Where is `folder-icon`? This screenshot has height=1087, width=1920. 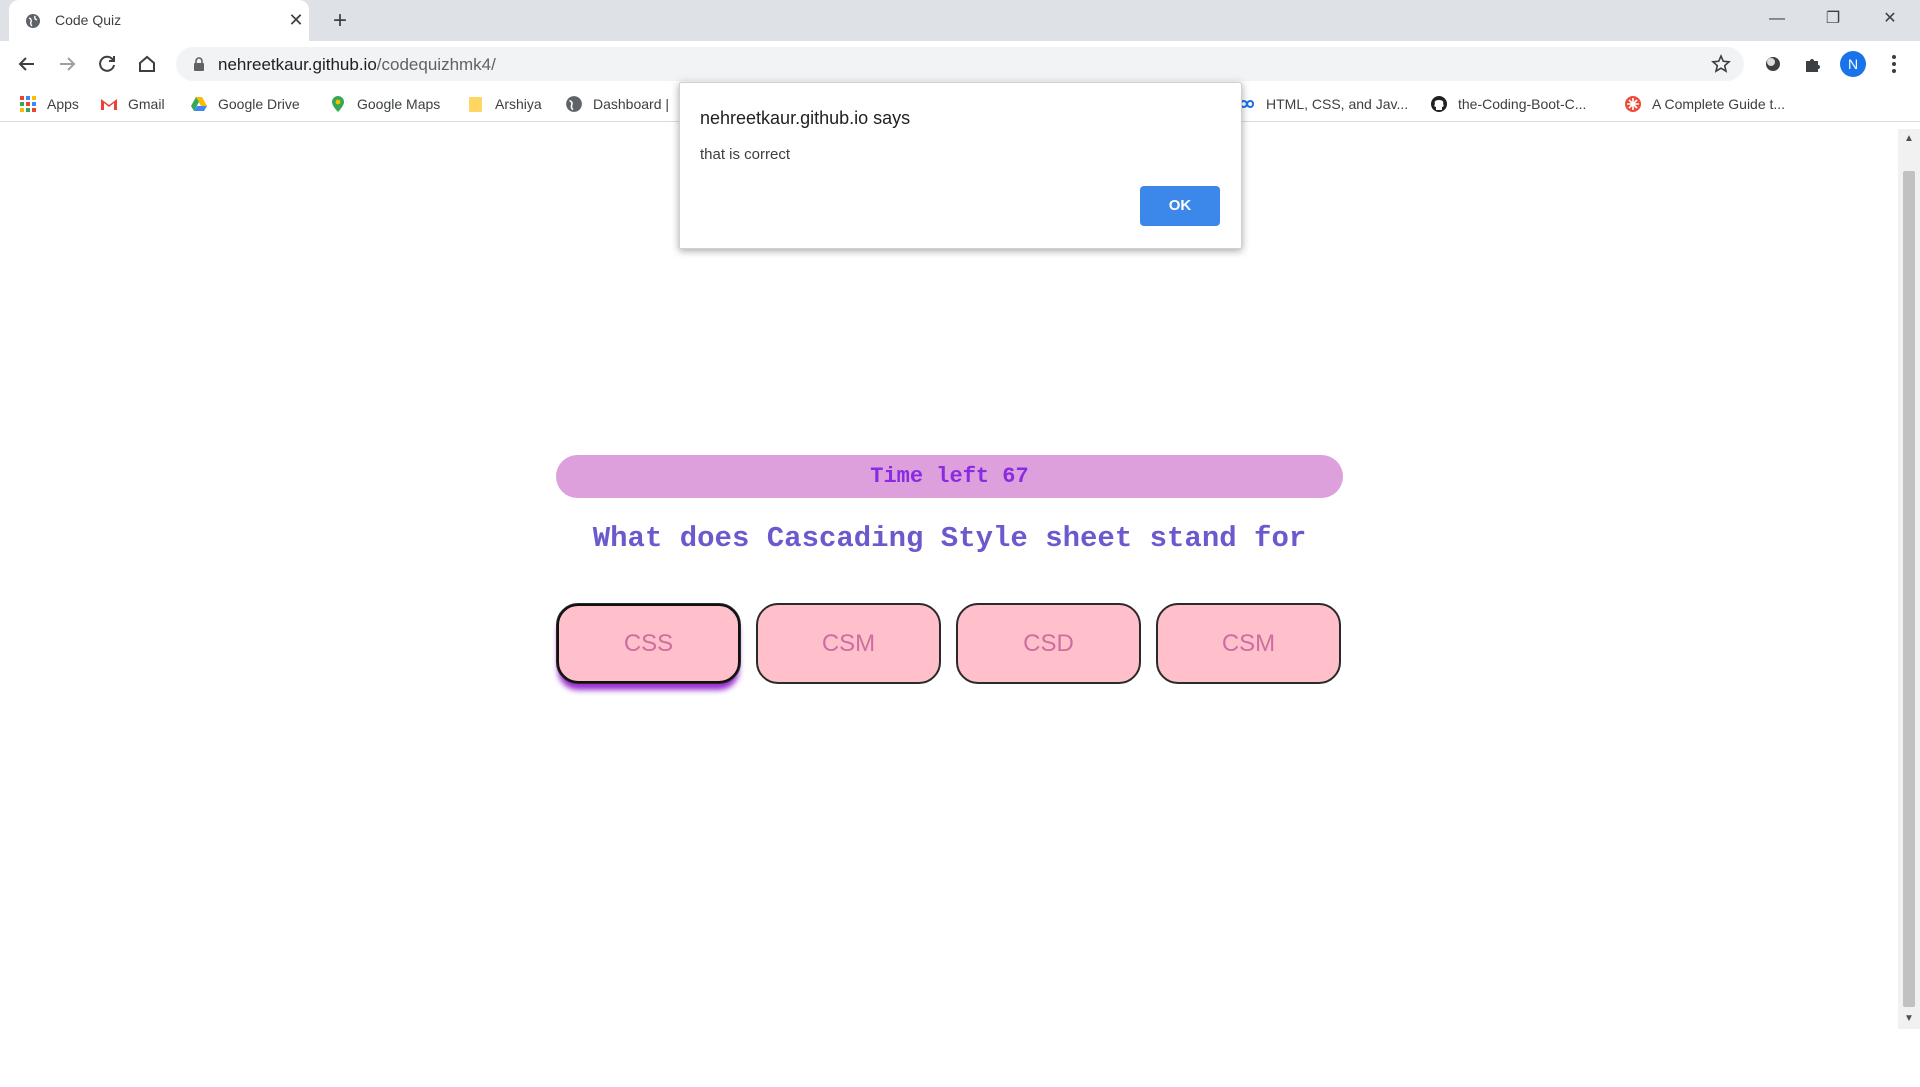 folder-icon is located at coordinates (475, 104).